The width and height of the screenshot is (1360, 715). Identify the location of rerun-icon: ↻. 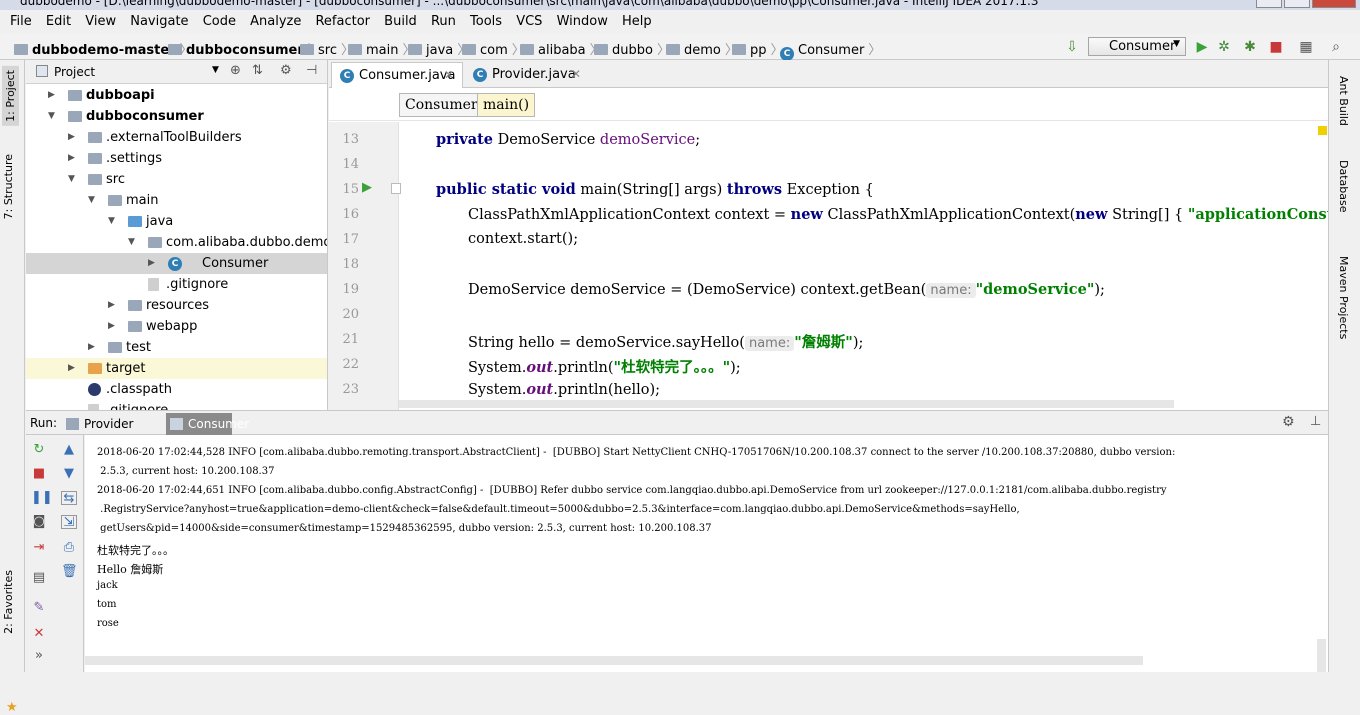
(39, 450).